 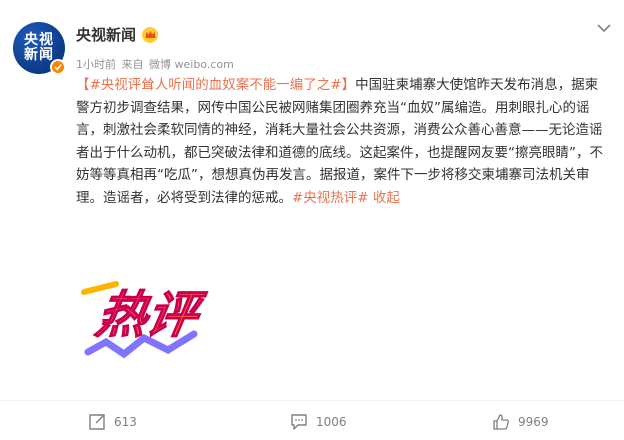 I want to click on avatar-text-line1: 央视, so click(x=39, y=40).